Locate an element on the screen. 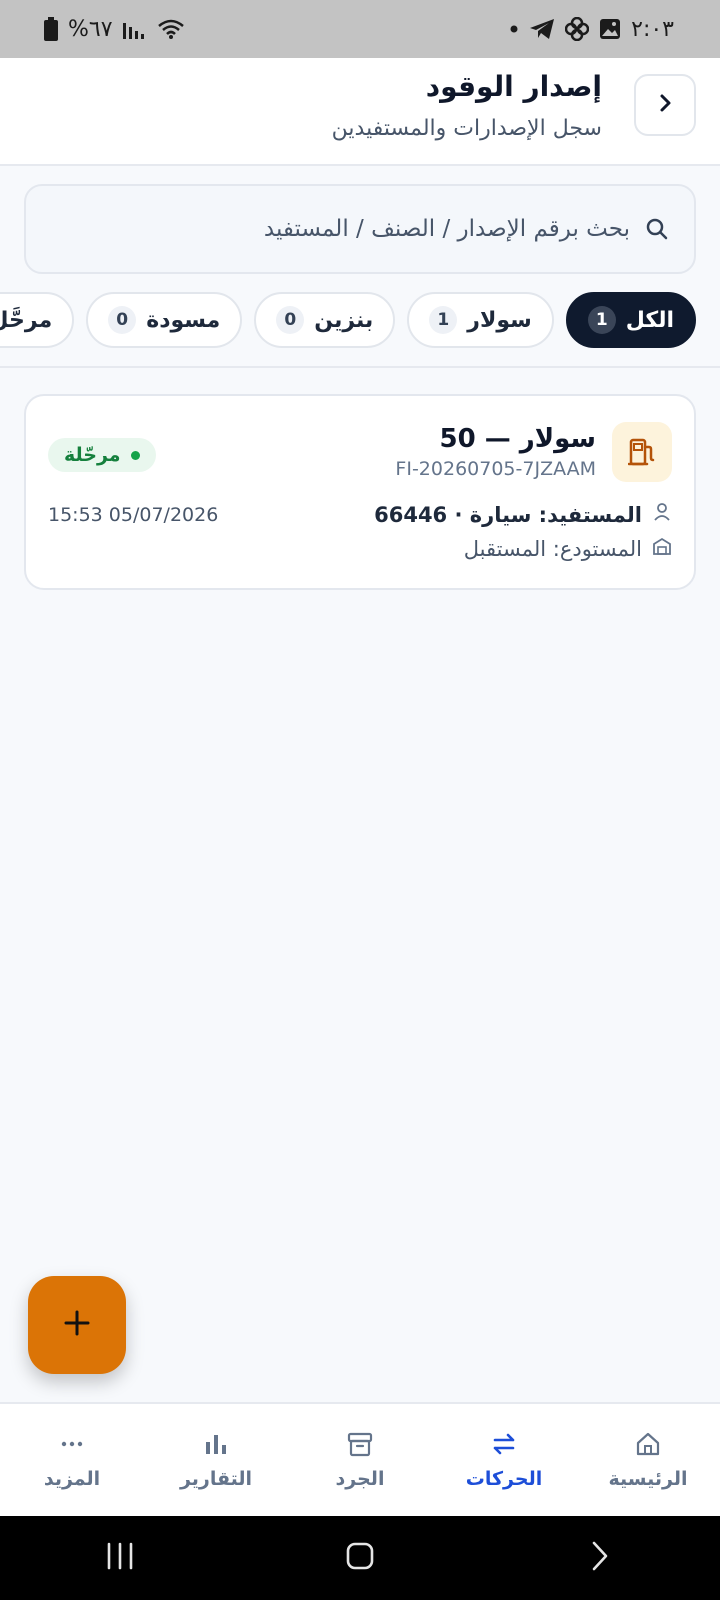 The image size is (720, 1600). bottom-navigation: الرئيسية الحركات الجرد التقارير المزيد is located at coordinates (360, 1459).